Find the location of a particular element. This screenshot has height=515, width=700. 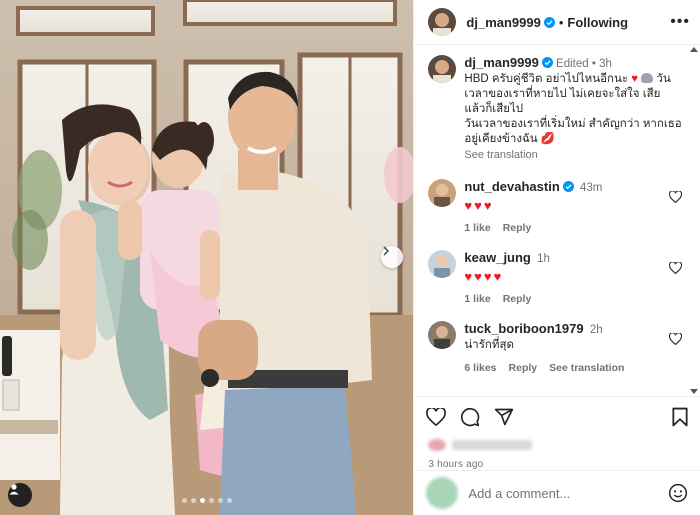

author-username: dj_man9999 is located at coordinates (503, 22).